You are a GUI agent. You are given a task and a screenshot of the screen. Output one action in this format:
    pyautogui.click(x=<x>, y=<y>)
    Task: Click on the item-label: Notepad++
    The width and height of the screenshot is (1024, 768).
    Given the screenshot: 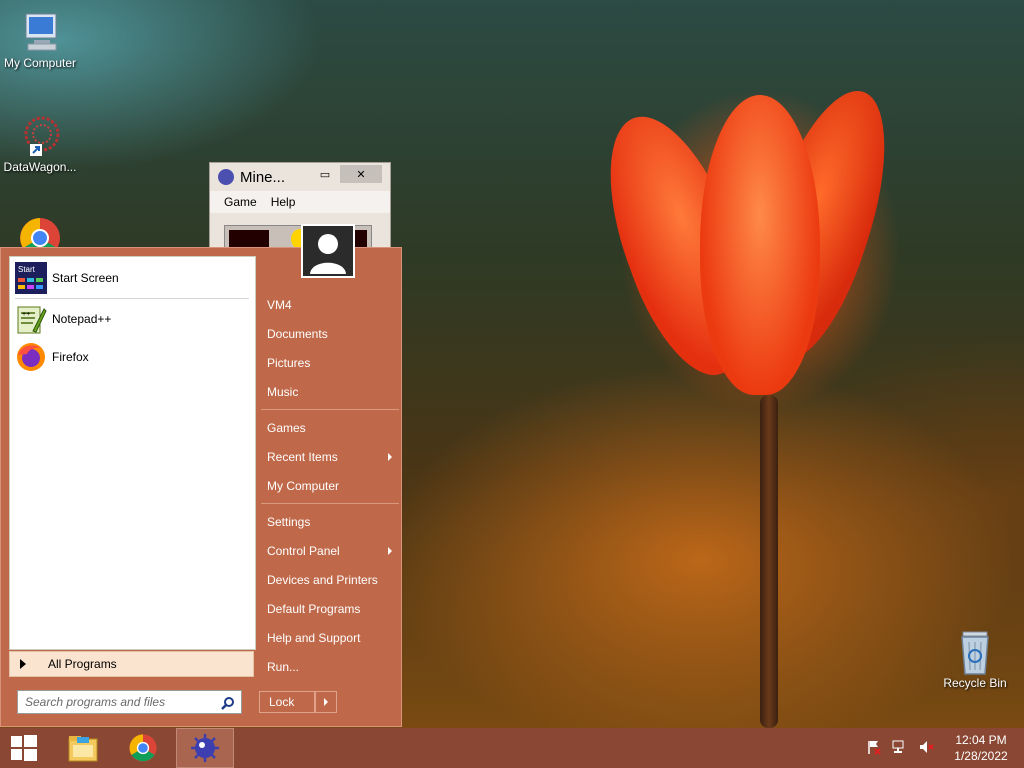 What is the action you would take?
    pyautogui.click(x=82, y=319)
    